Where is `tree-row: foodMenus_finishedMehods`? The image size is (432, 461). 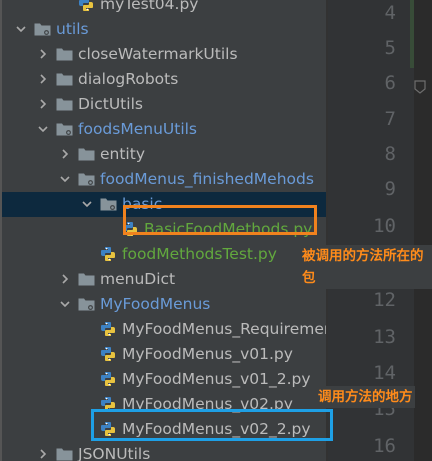 tree-row: foodMenus_finishedMehods is located at coordinates (164, 179).